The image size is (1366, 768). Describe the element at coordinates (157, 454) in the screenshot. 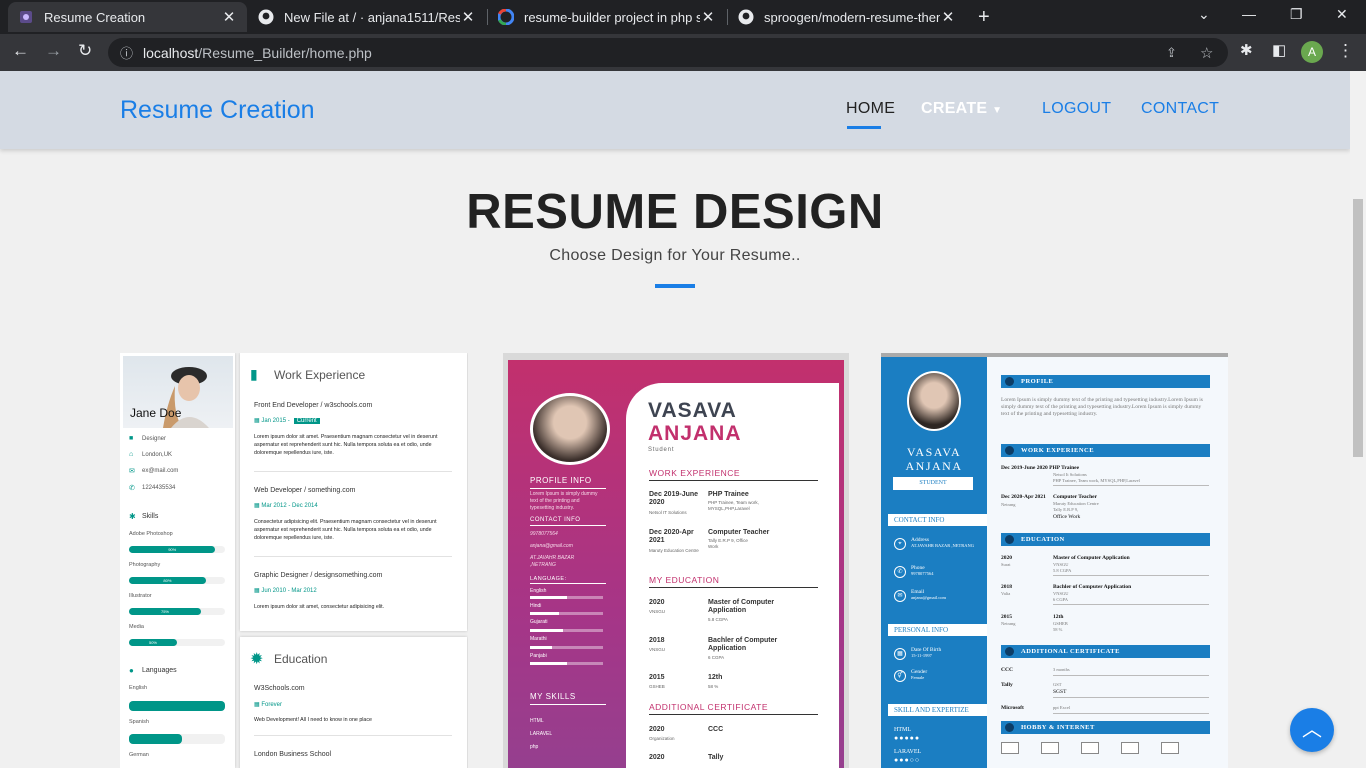

I see `info-text: London,UK` at that location.